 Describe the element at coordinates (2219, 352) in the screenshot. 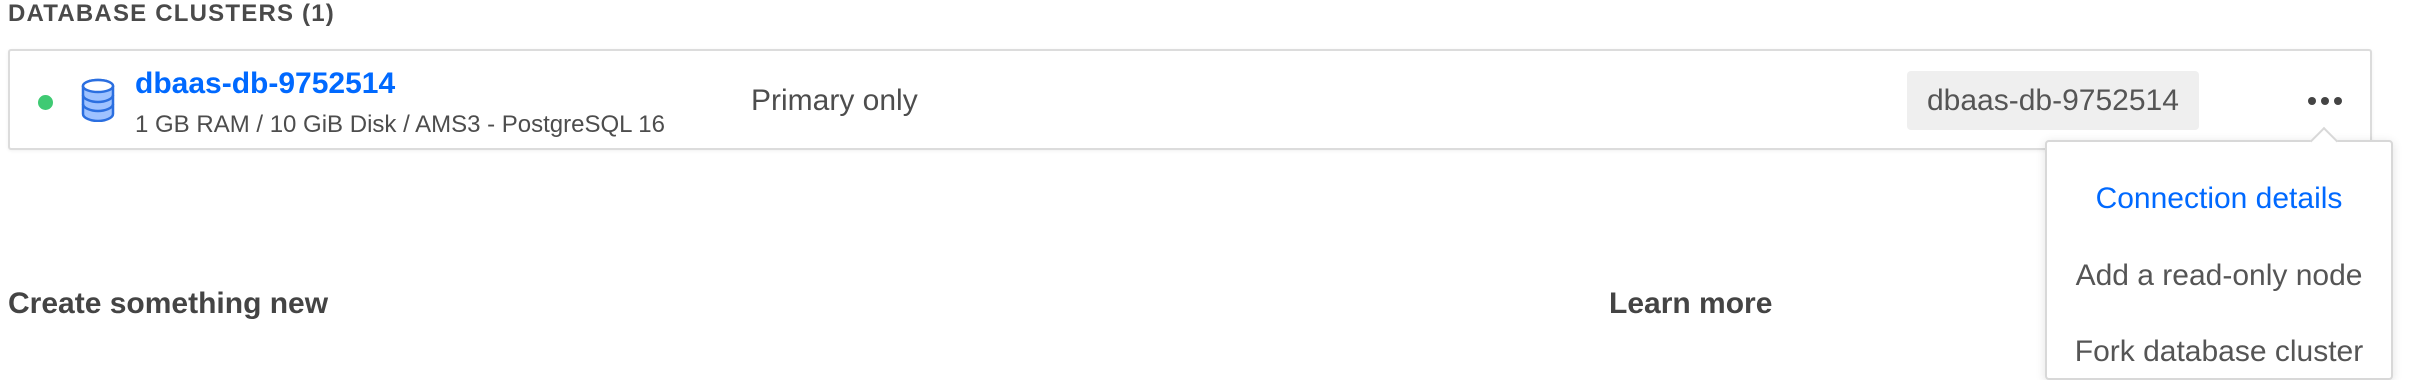

I see `menu-item-fork-cluster: Fork database cluster` at that location.